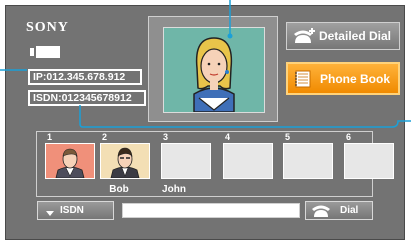 This screenshot has height=245, width=411. Describe the element at coordinates (166, 137) in the screenshot. I see `slot-number: 3` at that location.